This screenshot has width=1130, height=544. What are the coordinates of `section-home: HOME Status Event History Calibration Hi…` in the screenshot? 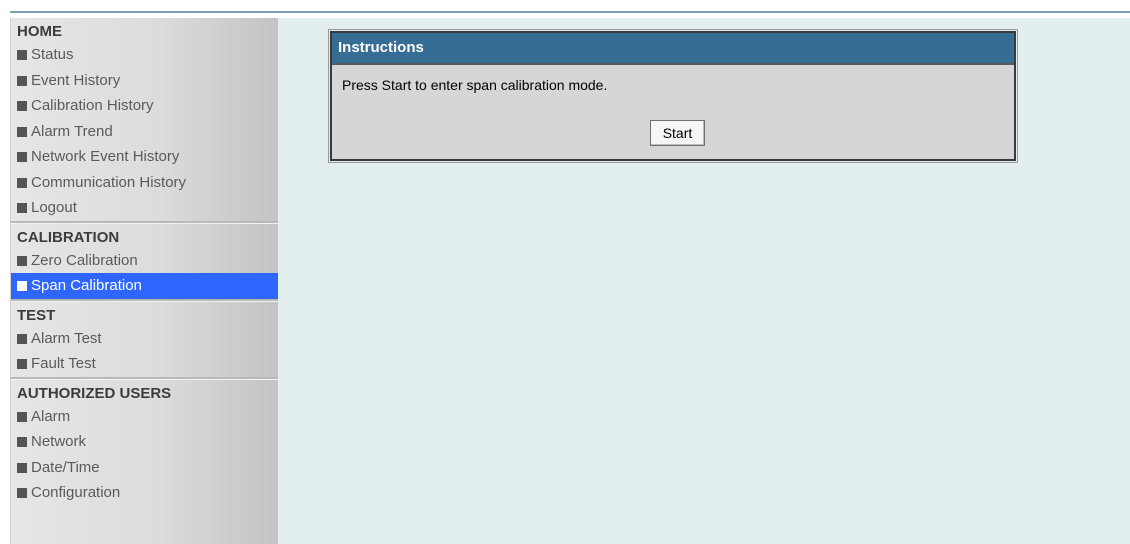 It's located at (145, 119).